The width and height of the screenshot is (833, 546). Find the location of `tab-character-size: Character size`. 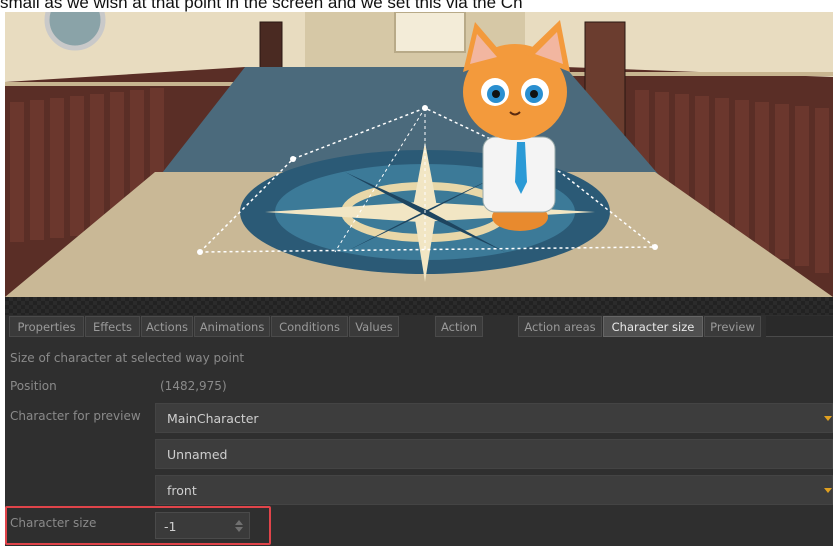

tab-character-size: Character size is located at coordinates (653, 326).